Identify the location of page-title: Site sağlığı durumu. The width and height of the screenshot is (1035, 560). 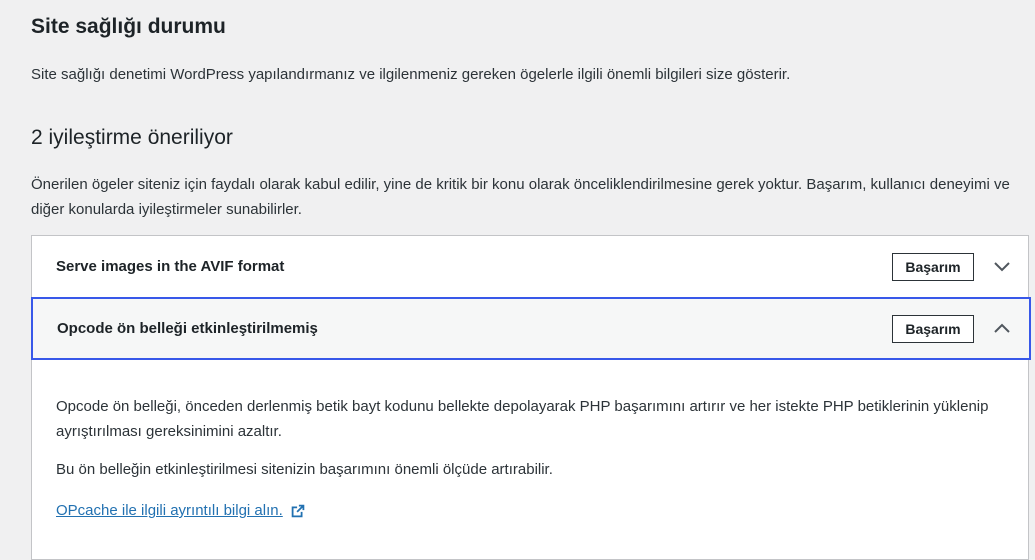
(128, 26).